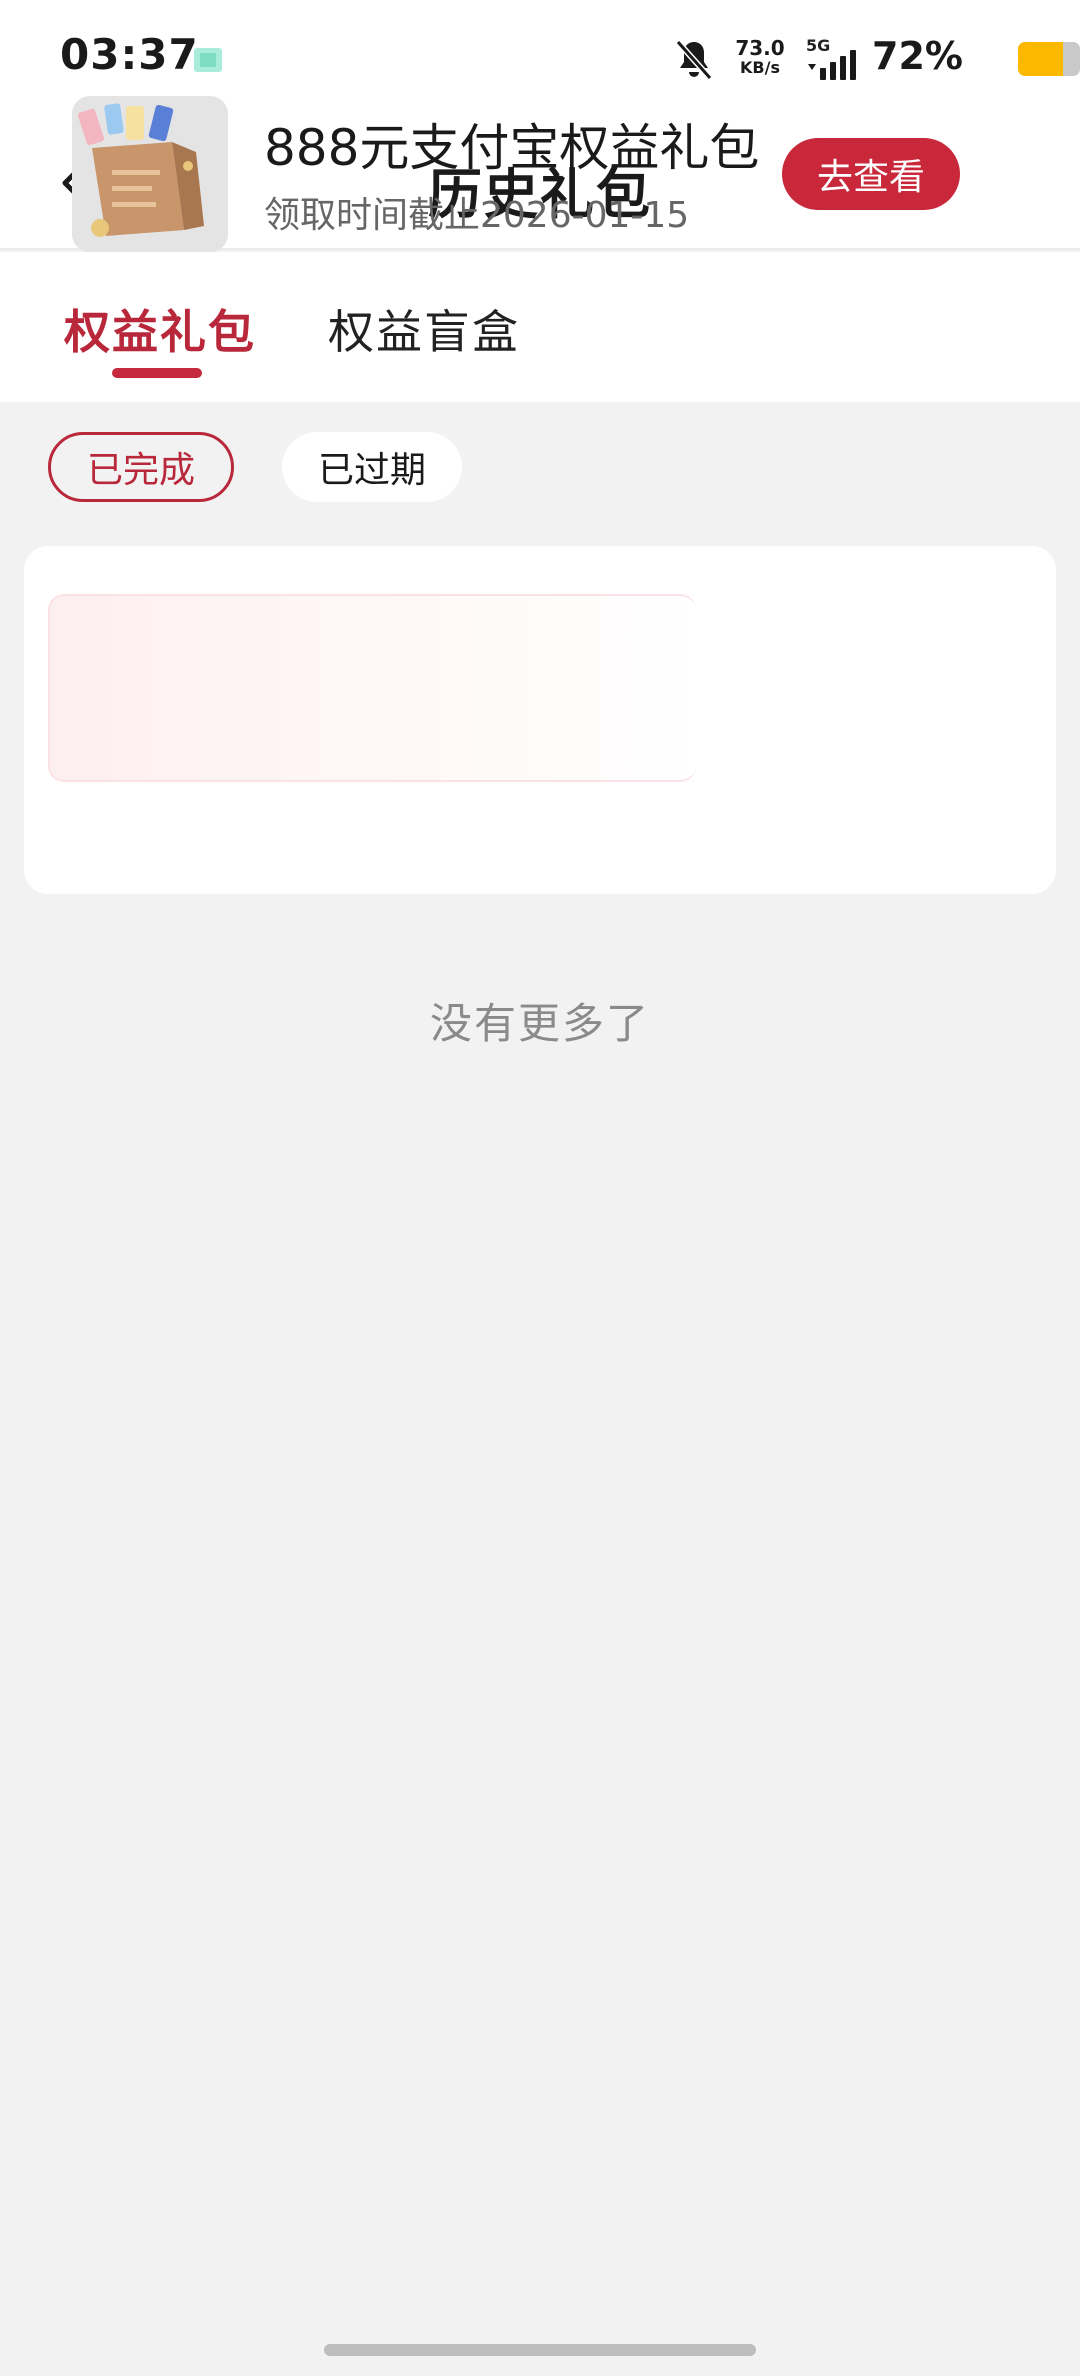  I want to click on battery-fill, so click(1040, 59).